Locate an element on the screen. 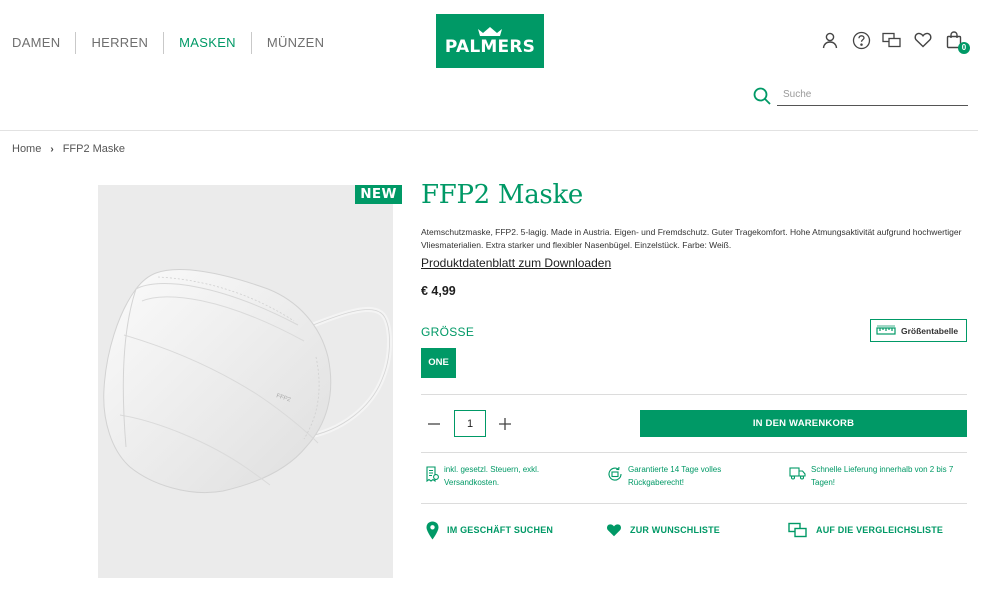 This screenshot has width=1000, height=594. quantity-input is located at coordinates (470, 423).